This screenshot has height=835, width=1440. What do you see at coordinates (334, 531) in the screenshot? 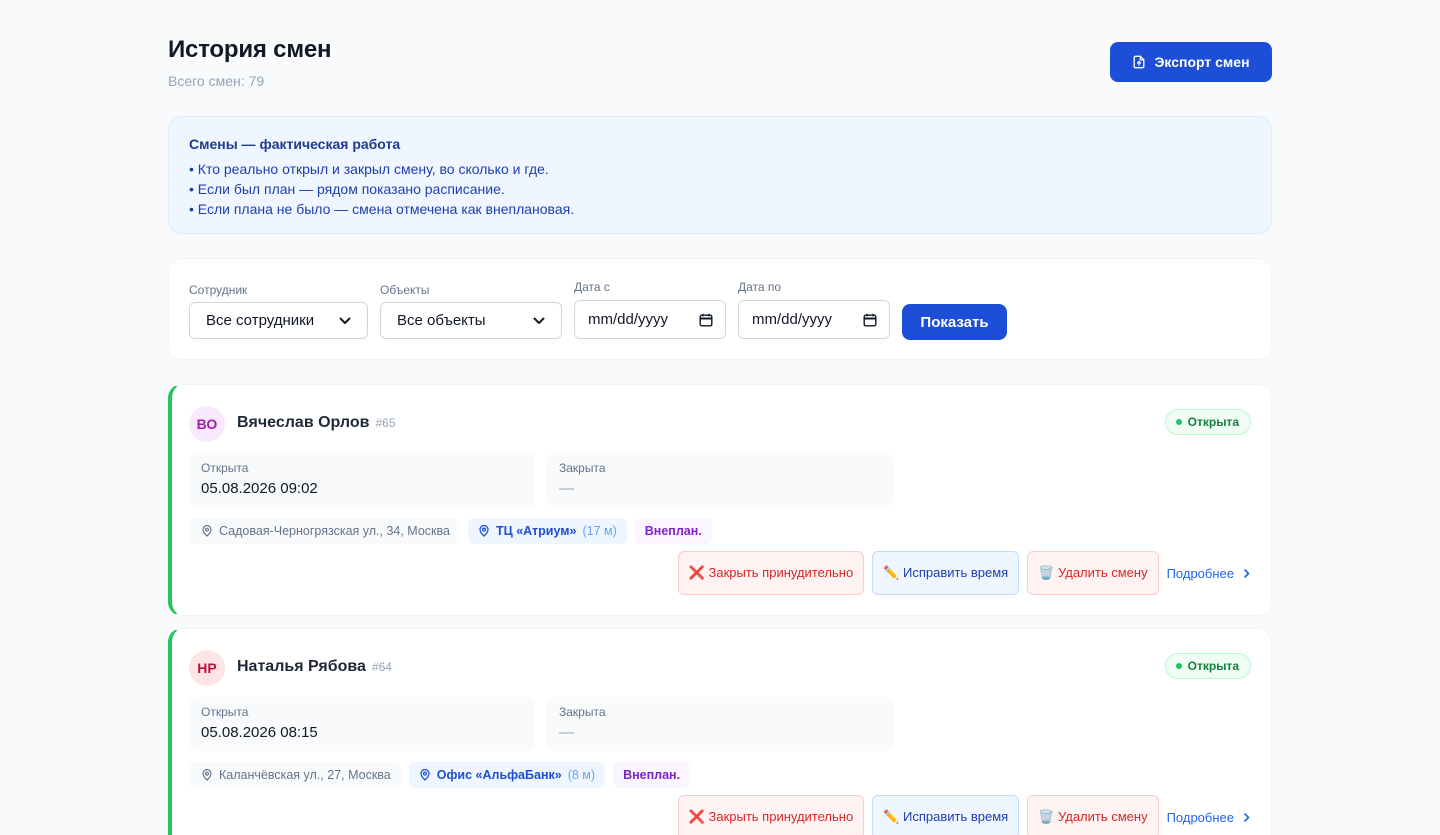
I see `address-text: Садовая-Черногрязская ул., 34, Москва` at bounding box center [334, 531].